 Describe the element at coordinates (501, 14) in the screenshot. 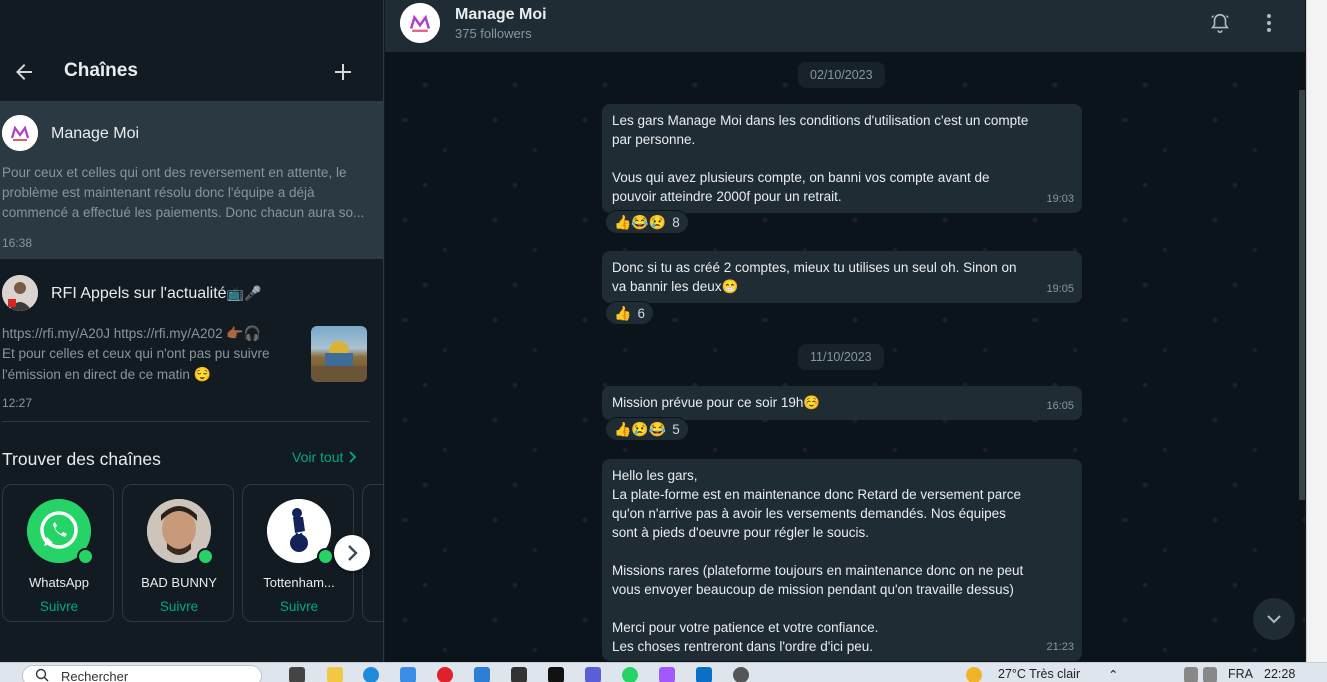

I see `conversation-title: Manage Moi` at that location.